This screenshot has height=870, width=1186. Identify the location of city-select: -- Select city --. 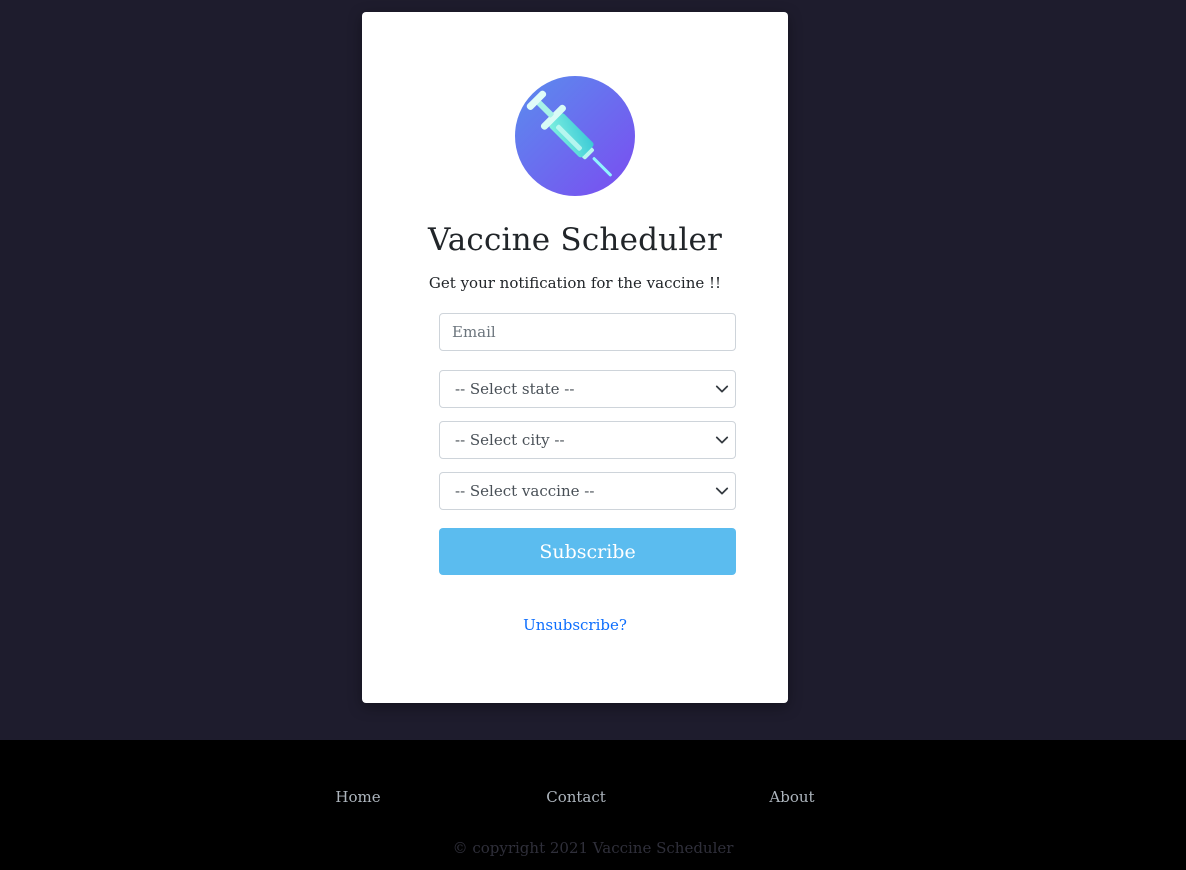
(587, 440).